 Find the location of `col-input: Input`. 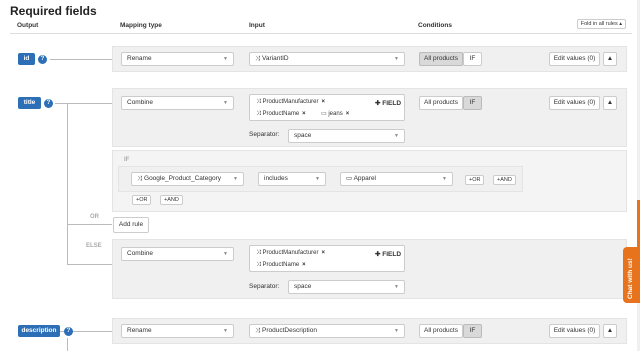

col-input: Input is located at coordinates (257, 25).